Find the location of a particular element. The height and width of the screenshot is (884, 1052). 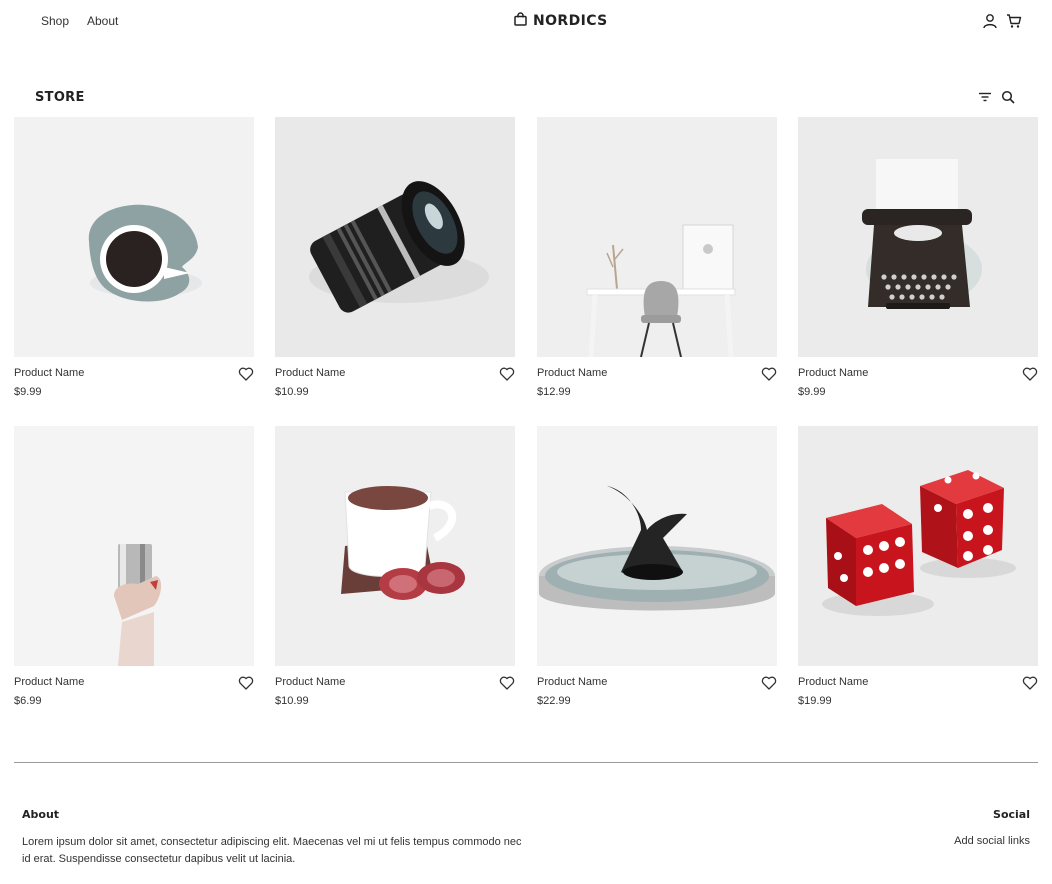

product-price: $22.99 is located at coordinates (554, 701).